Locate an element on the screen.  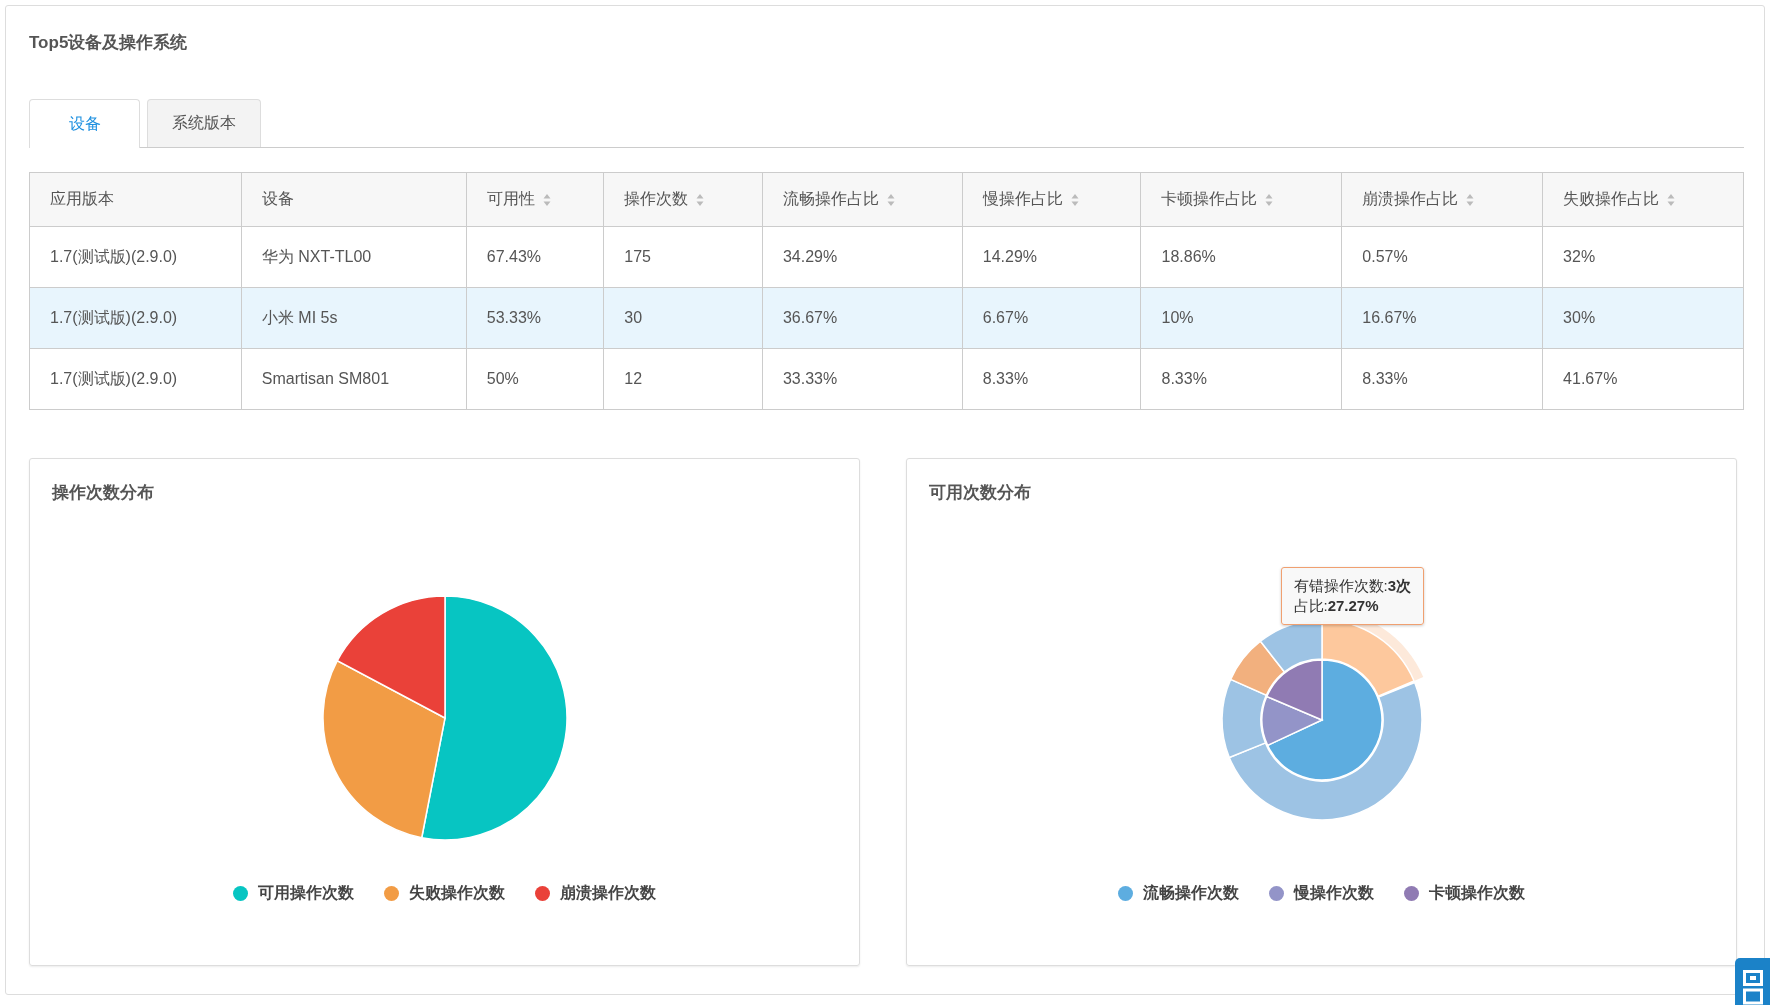
table-cell: 32% is located at coordinates (1643, 257).